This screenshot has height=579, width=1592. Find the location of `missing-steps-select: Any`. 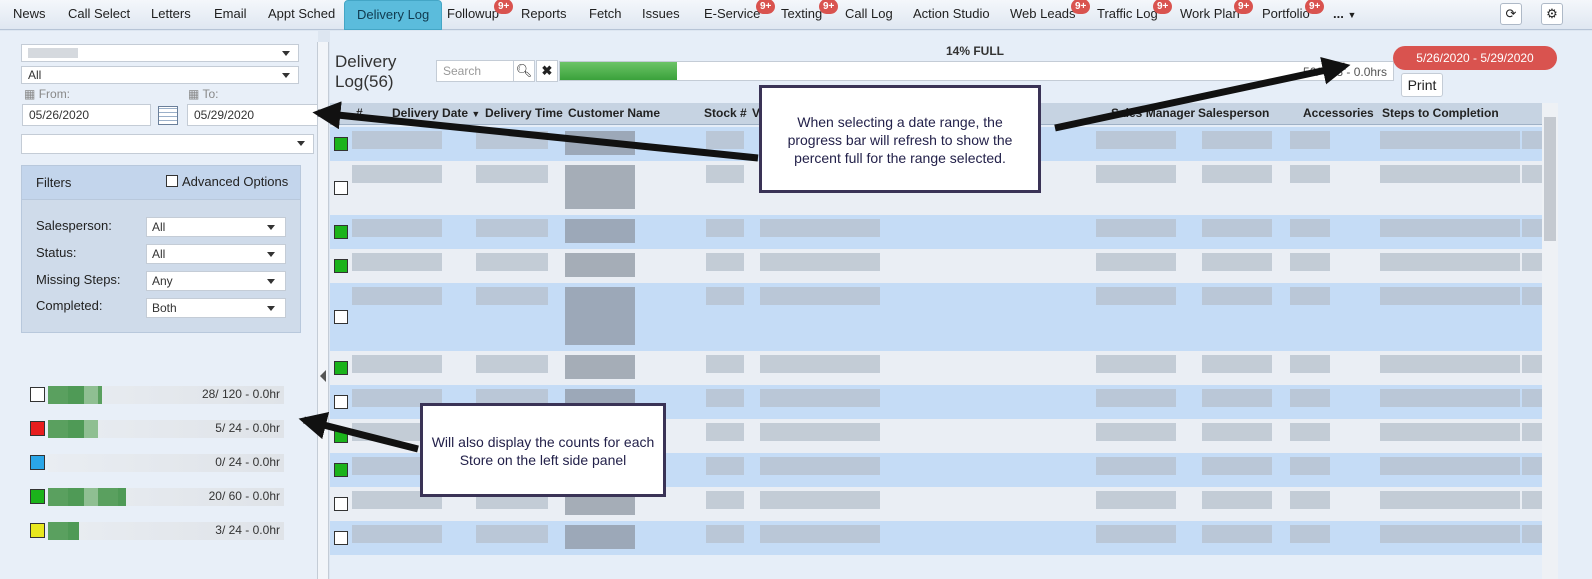

missing-steps-select: Any is located at coordinates (216, 281).